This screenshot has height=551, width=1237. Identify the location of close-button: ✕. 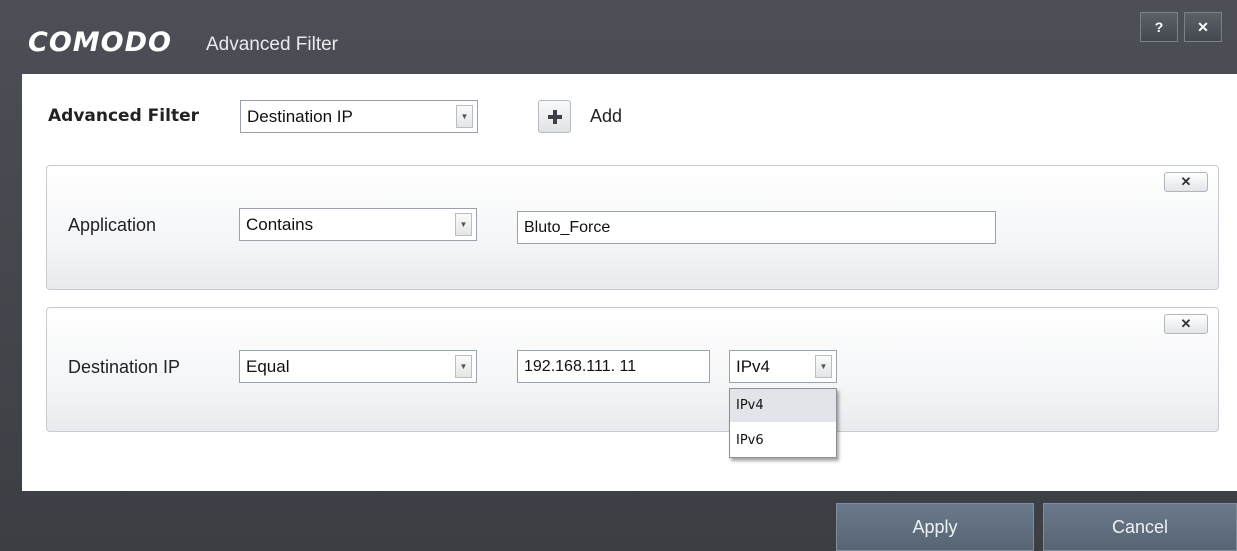
(1203, 27).